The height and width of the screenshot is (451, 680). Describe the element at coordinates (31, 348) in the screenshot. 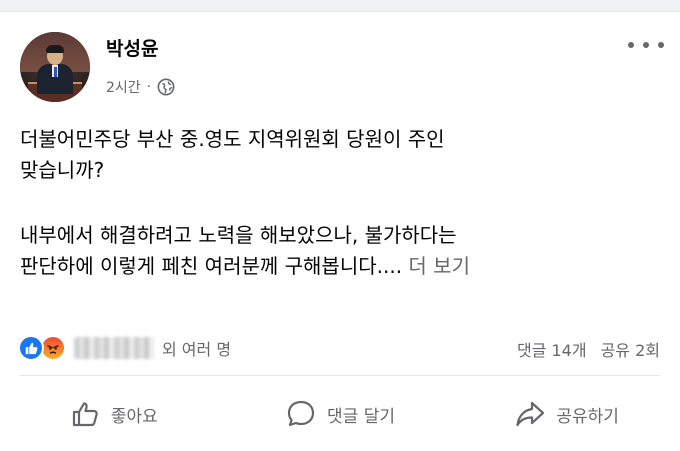

I see `like-reaction-icon` at that location.